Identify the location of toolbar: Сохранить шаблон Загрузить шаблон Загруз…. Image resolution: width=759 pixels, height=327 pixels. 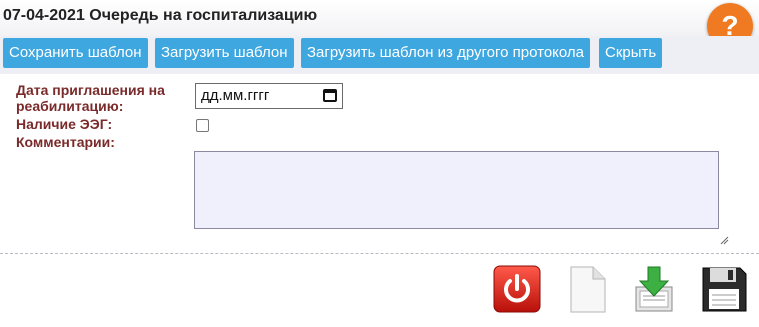
(379, 55).